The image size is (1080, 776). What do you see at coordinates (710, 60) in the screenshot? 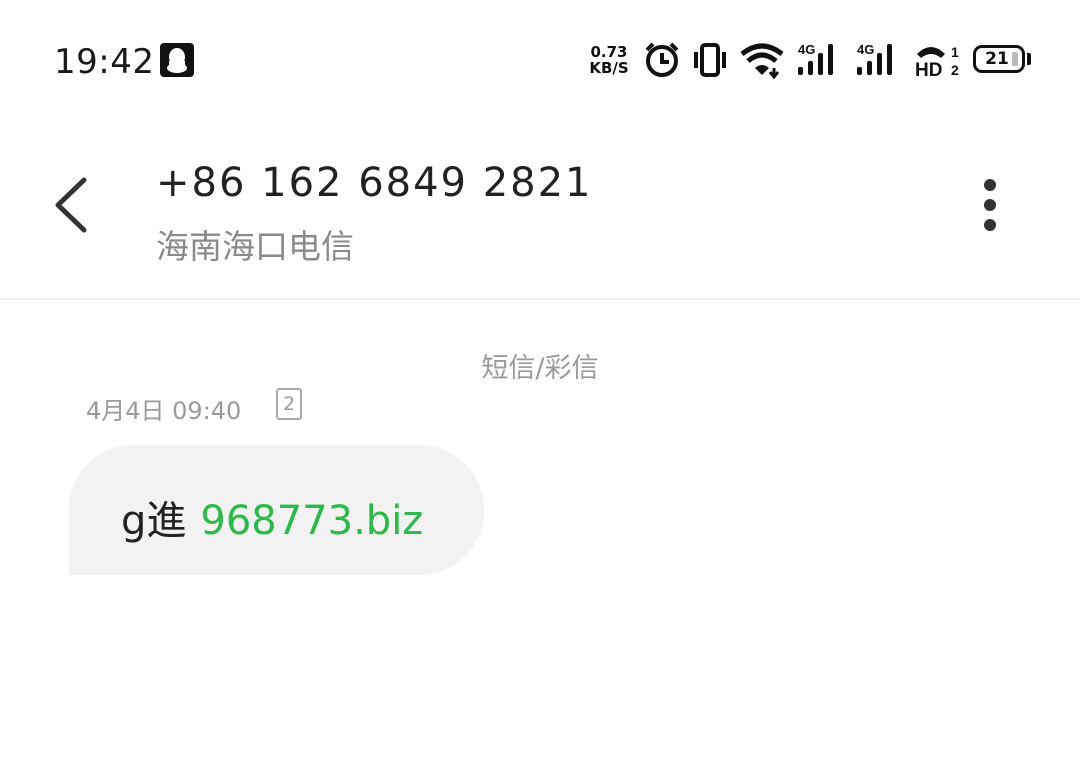
I see `vibrate-icon` at bounding box center [710, 60].